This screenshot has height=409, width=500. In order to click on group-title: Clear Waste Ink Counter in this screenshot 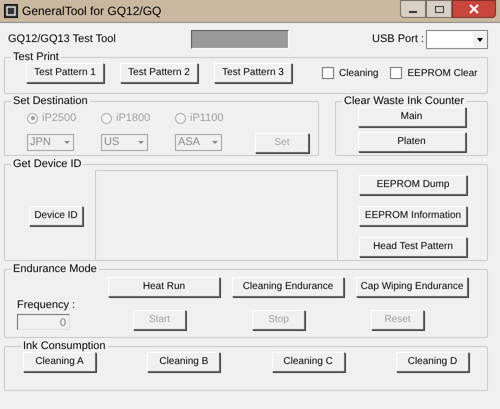, I will do `click(404, 101)`.